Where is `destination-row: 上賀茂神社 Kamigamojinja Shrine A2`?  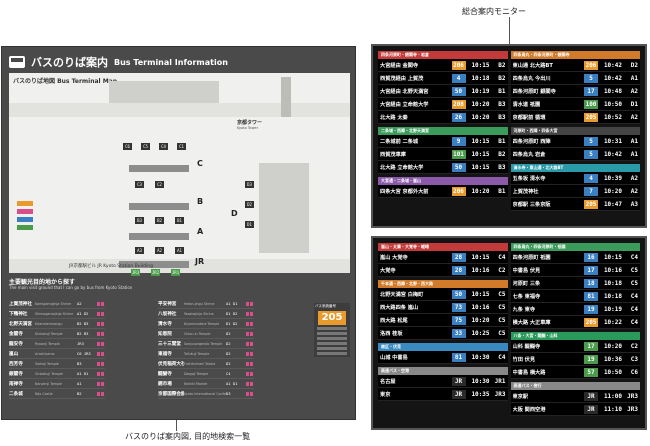
destination-row: 上賀茂神社 Kamigamojinja Shrine A2 is located at coordinates (57, 304).